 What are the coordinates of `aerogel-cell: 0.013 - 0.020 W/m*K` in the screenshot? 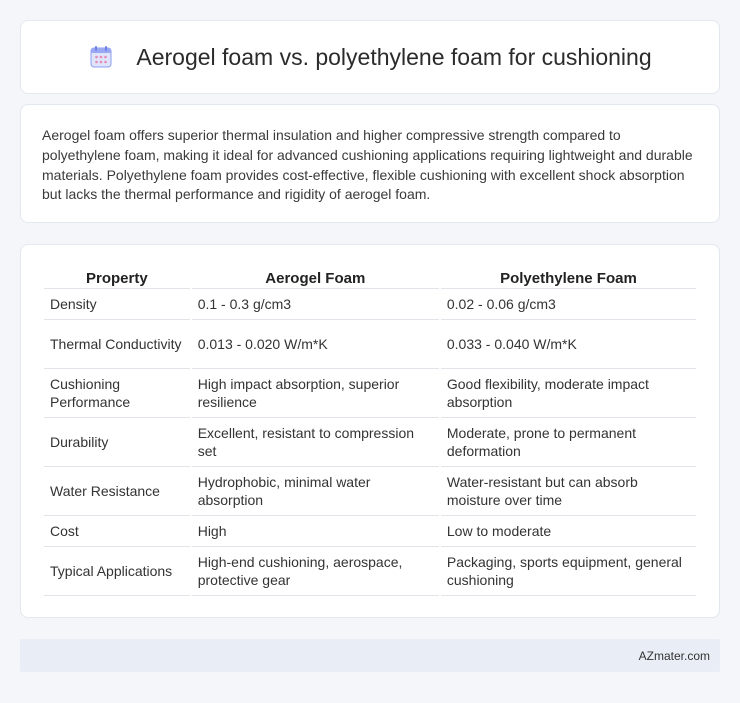 It's located at (315, 344).